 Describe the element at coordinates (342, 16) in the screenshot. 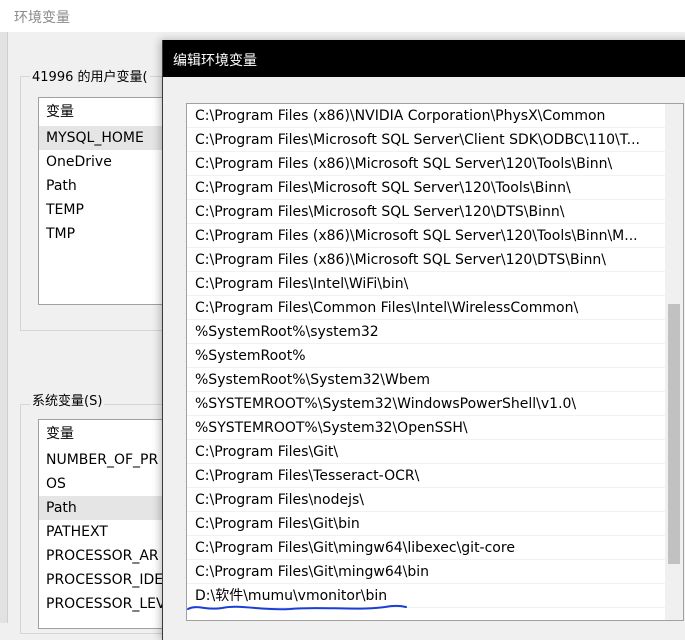

I see `env-window-titlebar: 环境变量` at that location.